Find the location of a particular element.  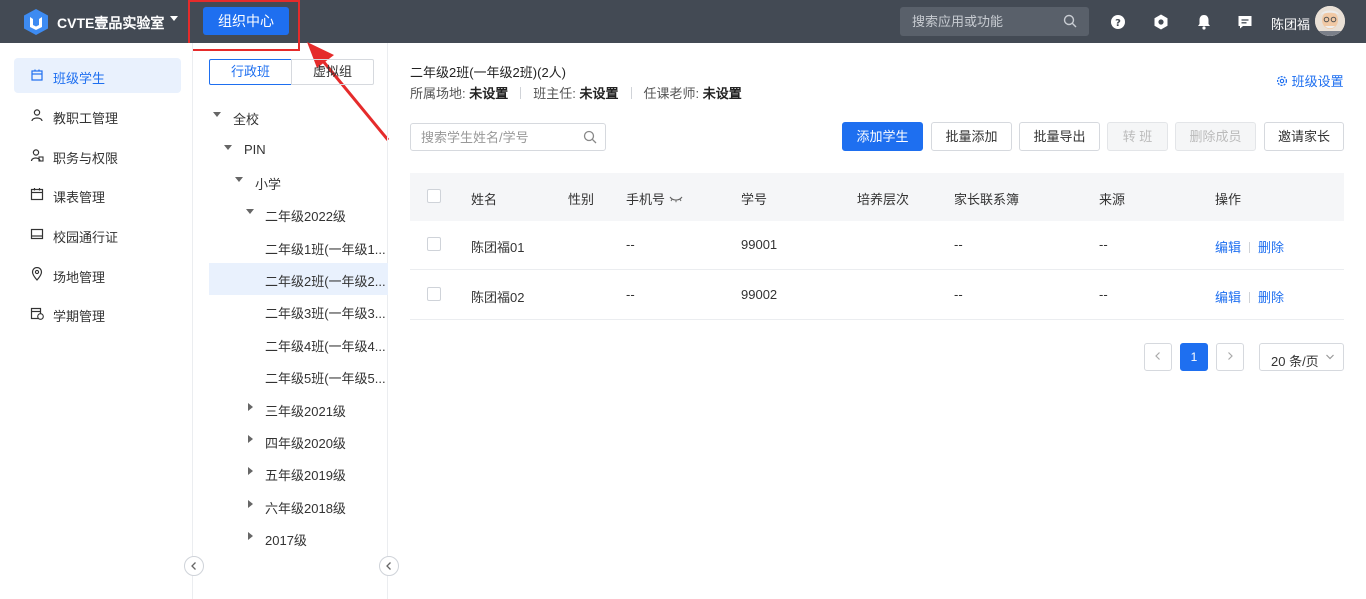

transfer-class-button: 转 班 is located at coordinates (1137, 136).